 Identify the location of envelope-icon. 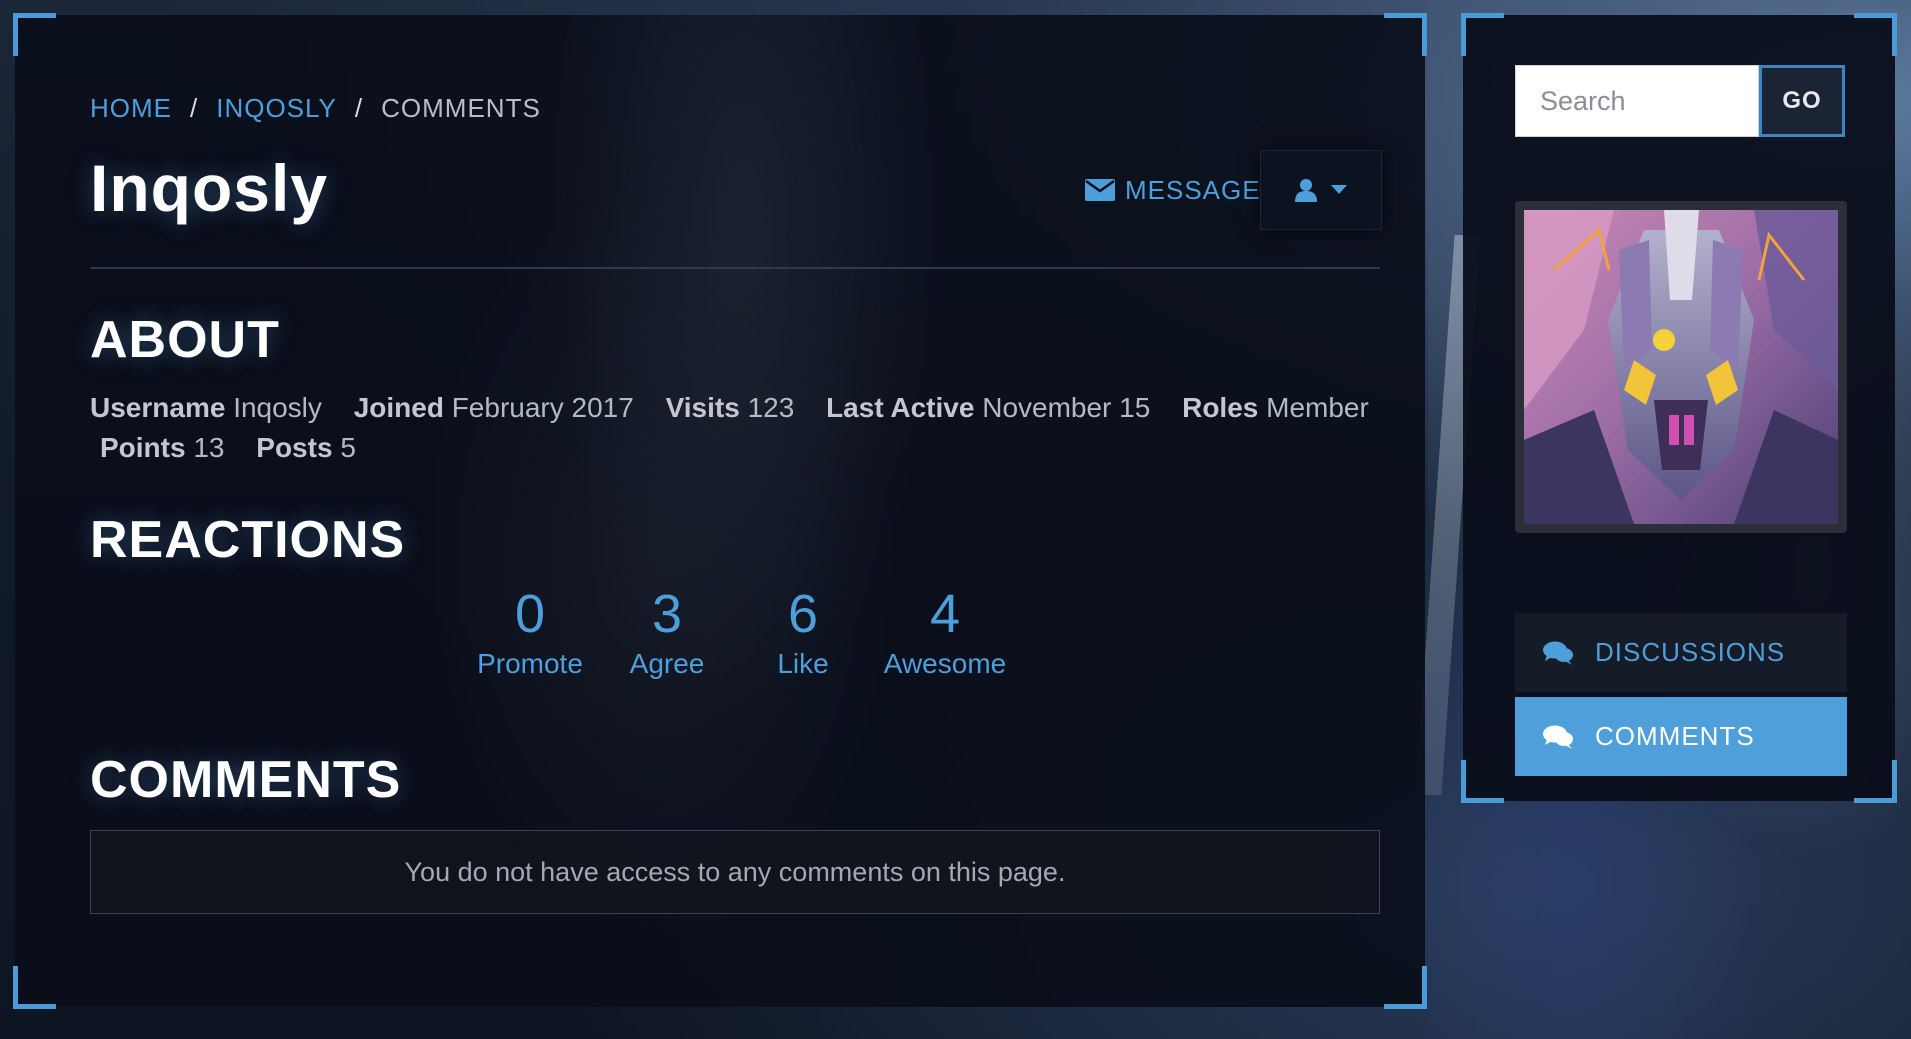
(1100, 190).